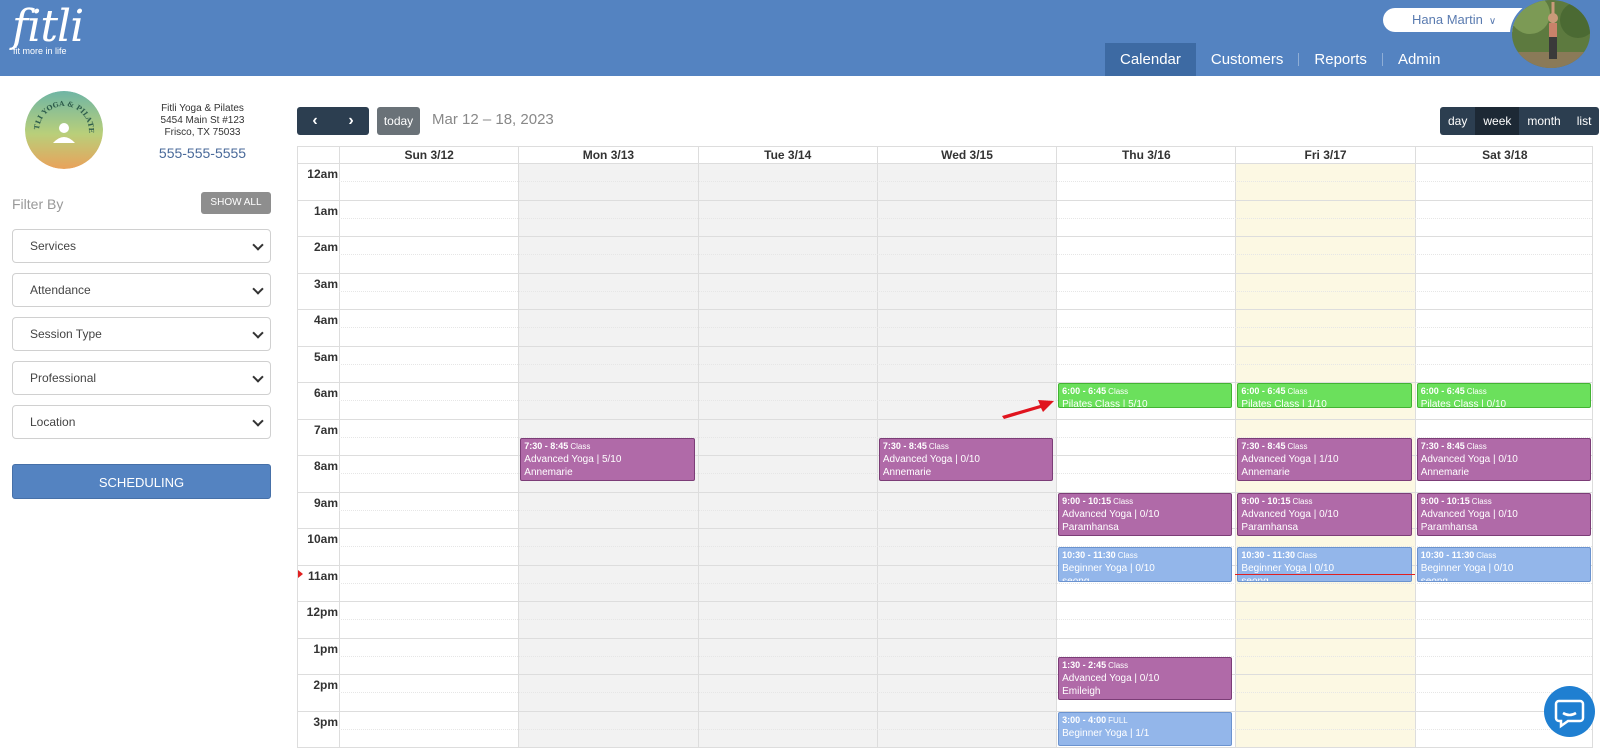  I want to click on today-button: today, so click(398, 121).